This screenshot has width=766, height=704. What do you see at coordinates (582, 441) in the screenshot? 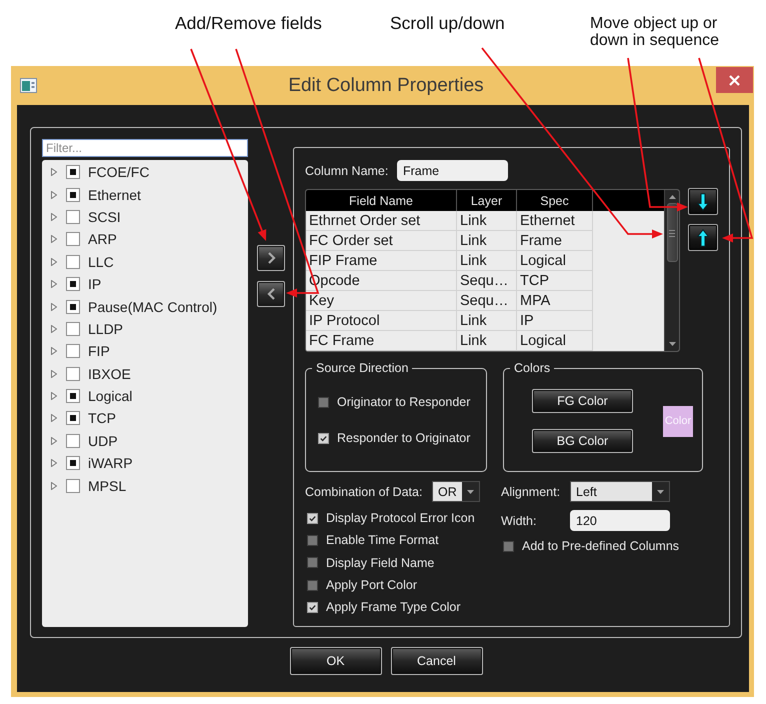
I see `color-button: BG Color` at bounding box center [582, 441].